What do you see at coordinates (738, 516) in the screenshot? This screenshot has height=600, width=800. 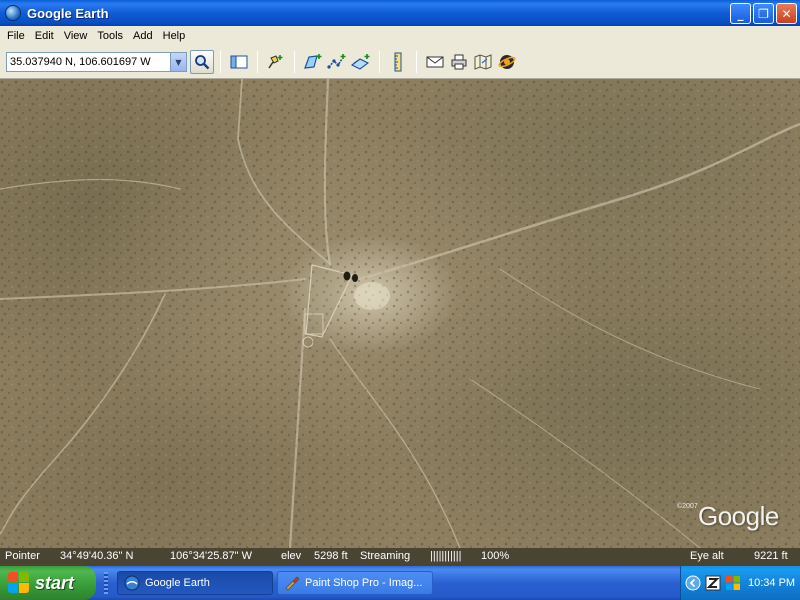 I see `google-watermark: Google` at bounding box center [738, 516].